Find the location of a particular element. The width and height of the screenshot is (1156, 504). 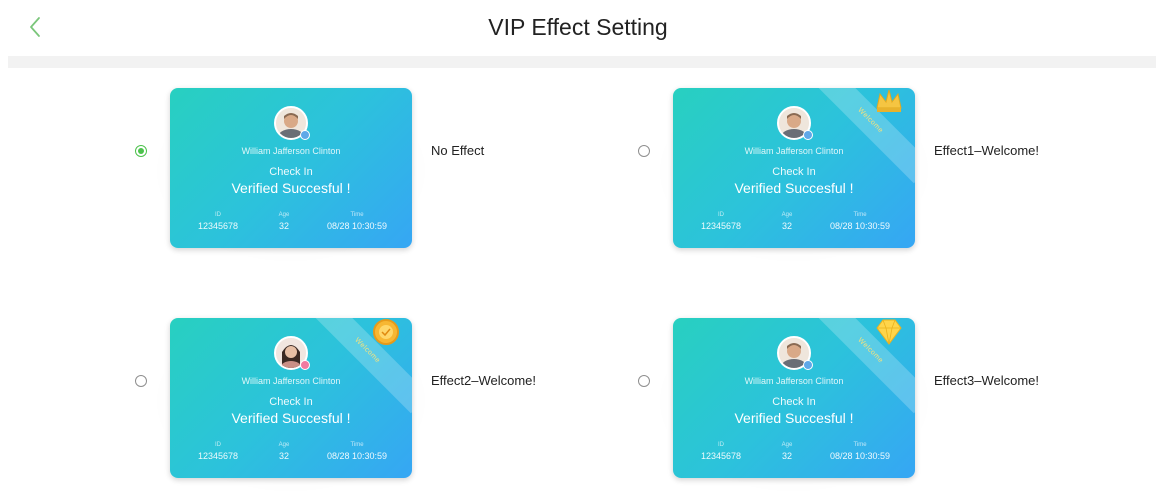

radio-no-effect is located at coordinates (141, 151).